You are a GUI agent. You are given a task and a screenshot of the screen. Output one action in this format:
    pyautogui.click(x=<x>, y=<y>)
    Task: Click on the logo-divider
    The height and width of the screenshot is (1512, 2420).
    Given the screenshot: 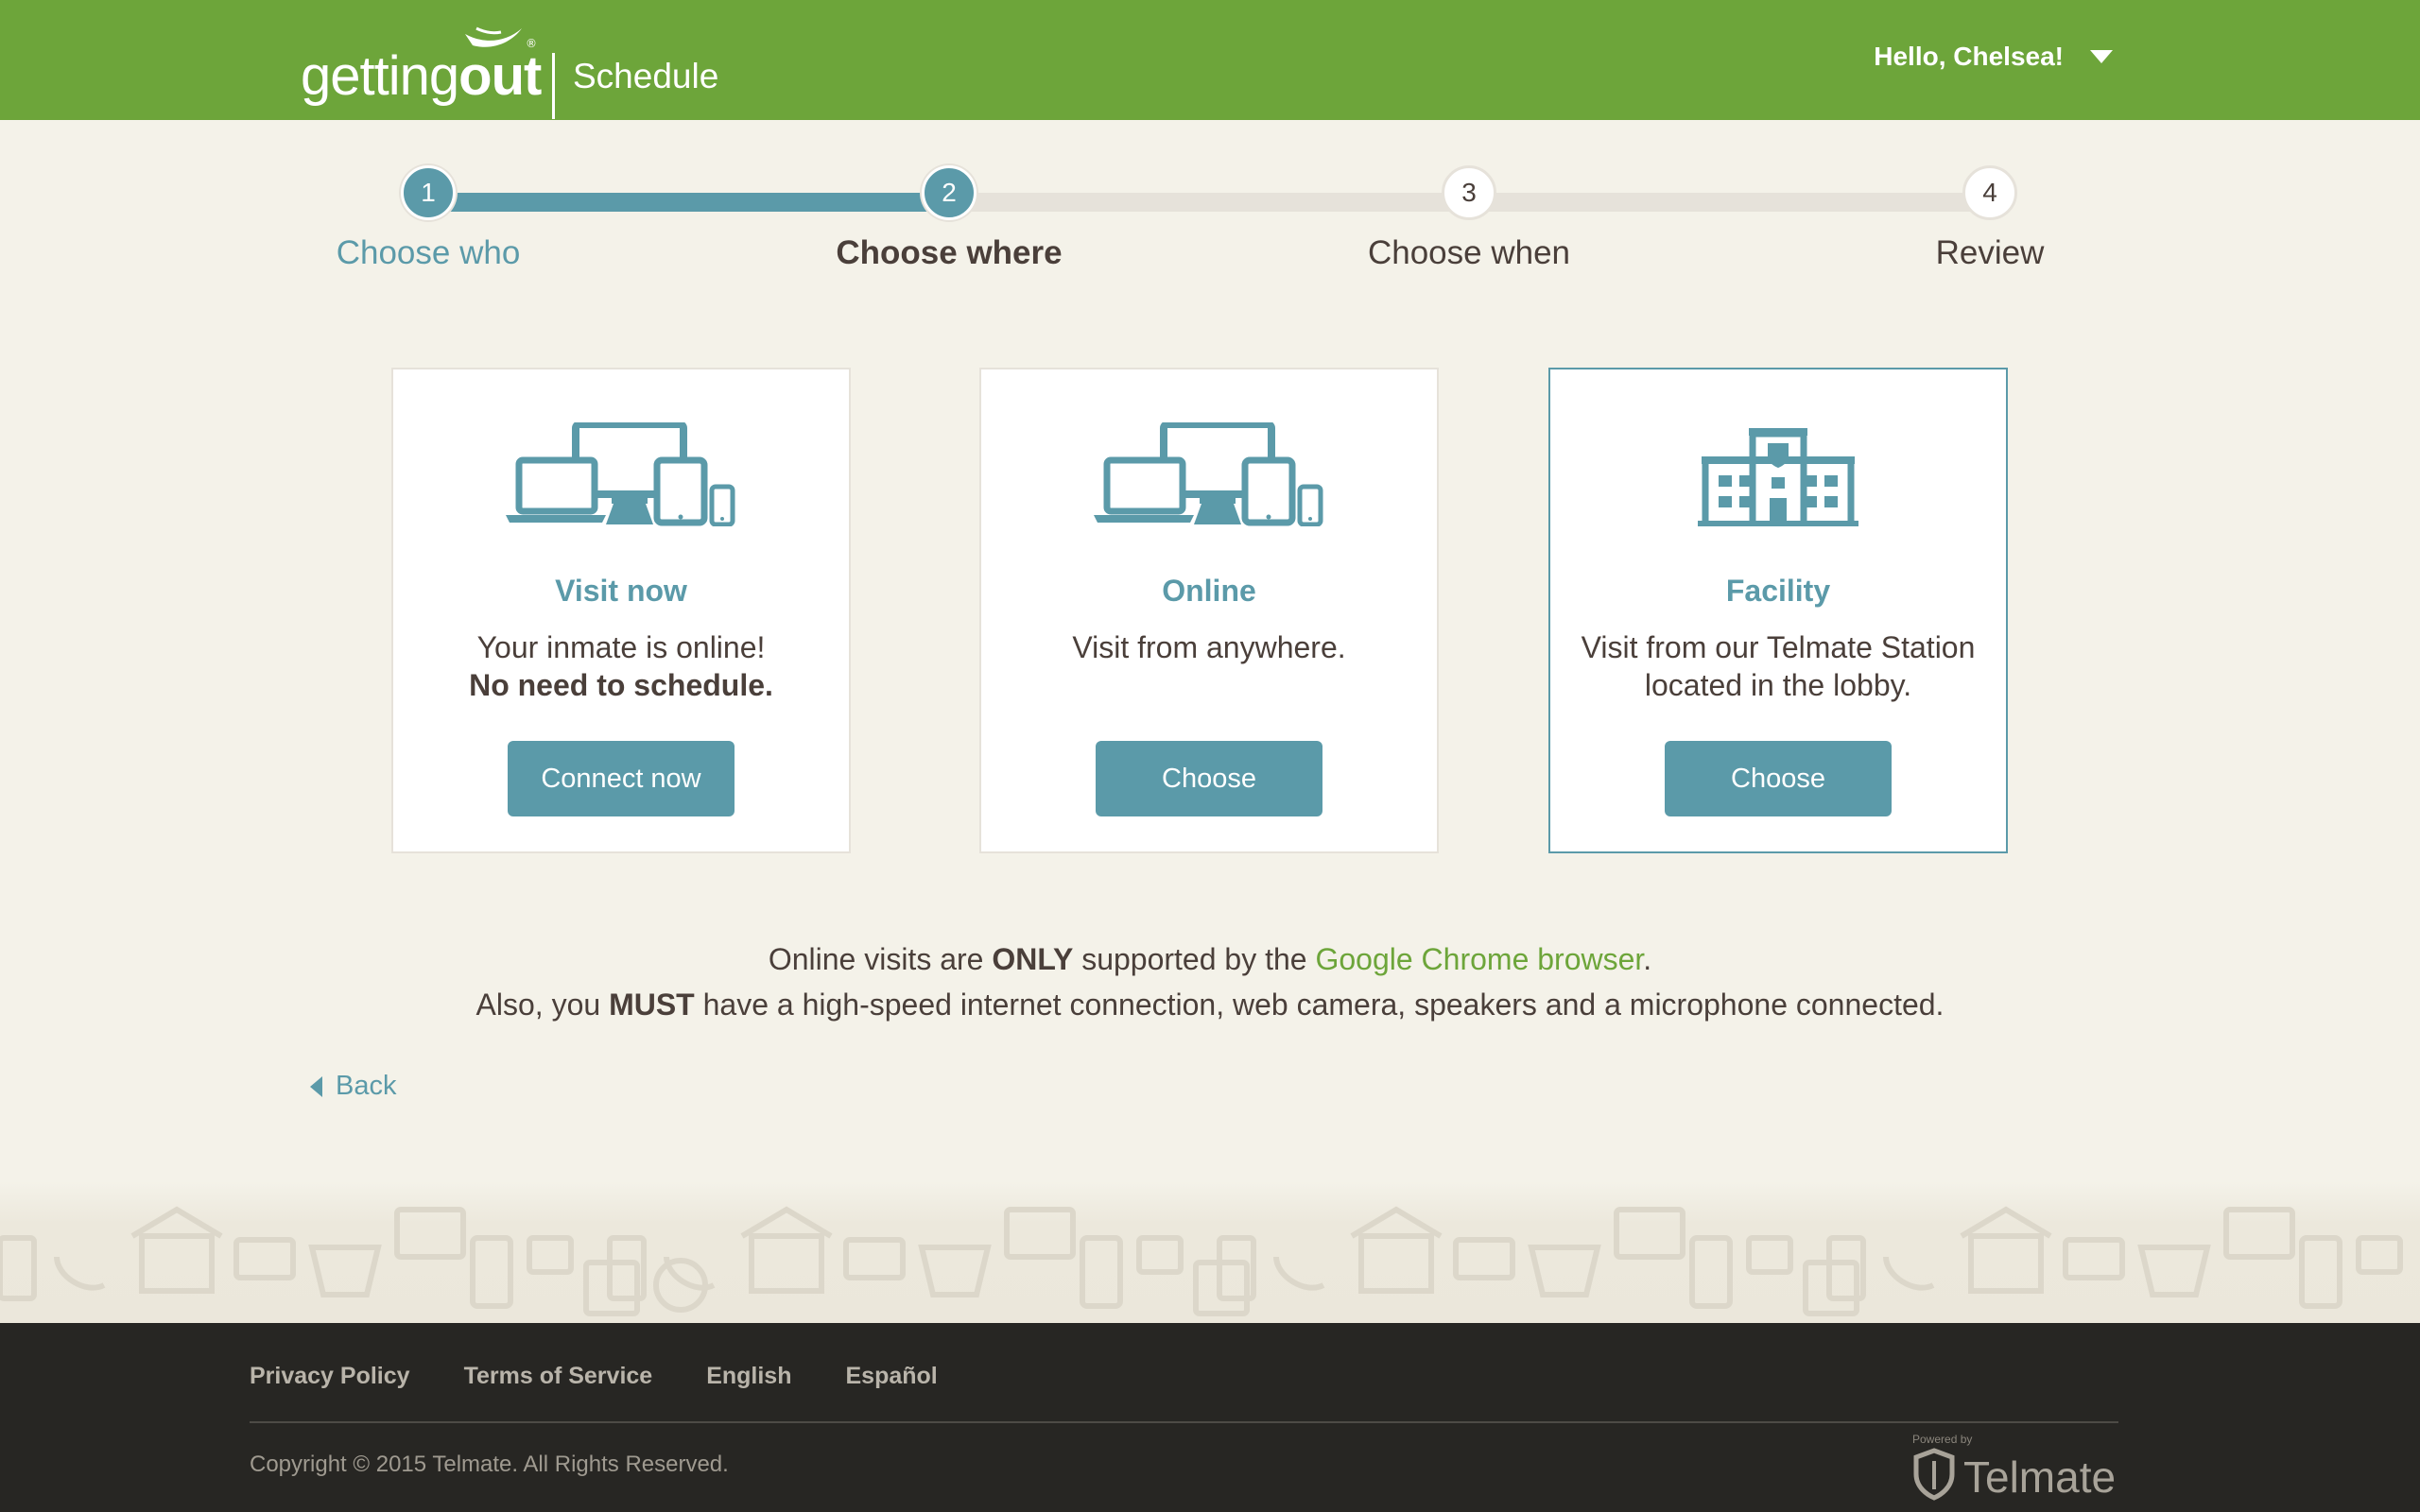 What is the action you would take?
    pyautogui.click(x=553, y=86)
    